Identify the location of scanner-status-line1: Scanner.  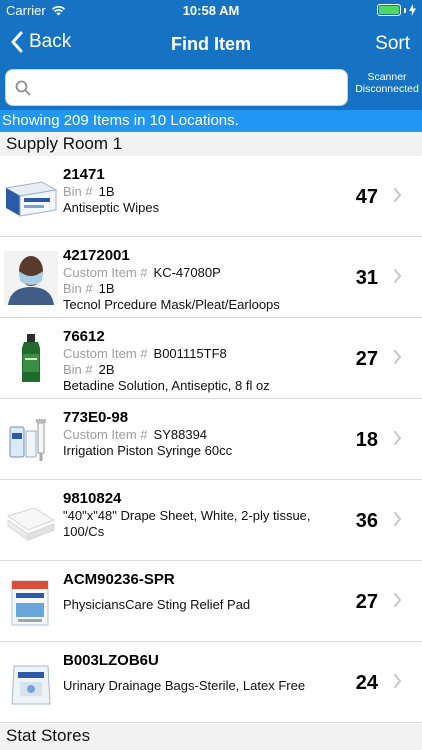
(387, 77).